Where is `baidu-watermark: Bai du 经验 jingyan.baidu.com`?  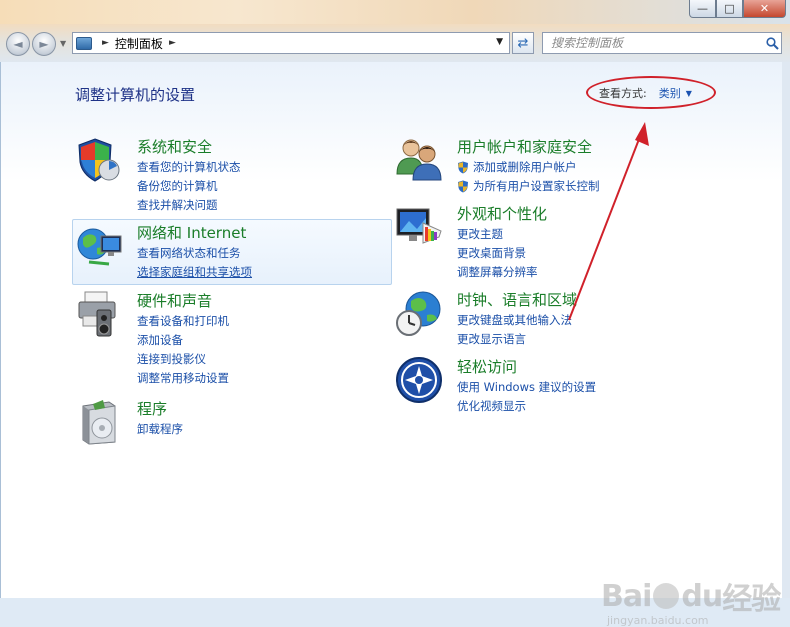
baidu-watermark: Bai du 经验 jingyan.baidu.com is located at coordinates (691, 600).